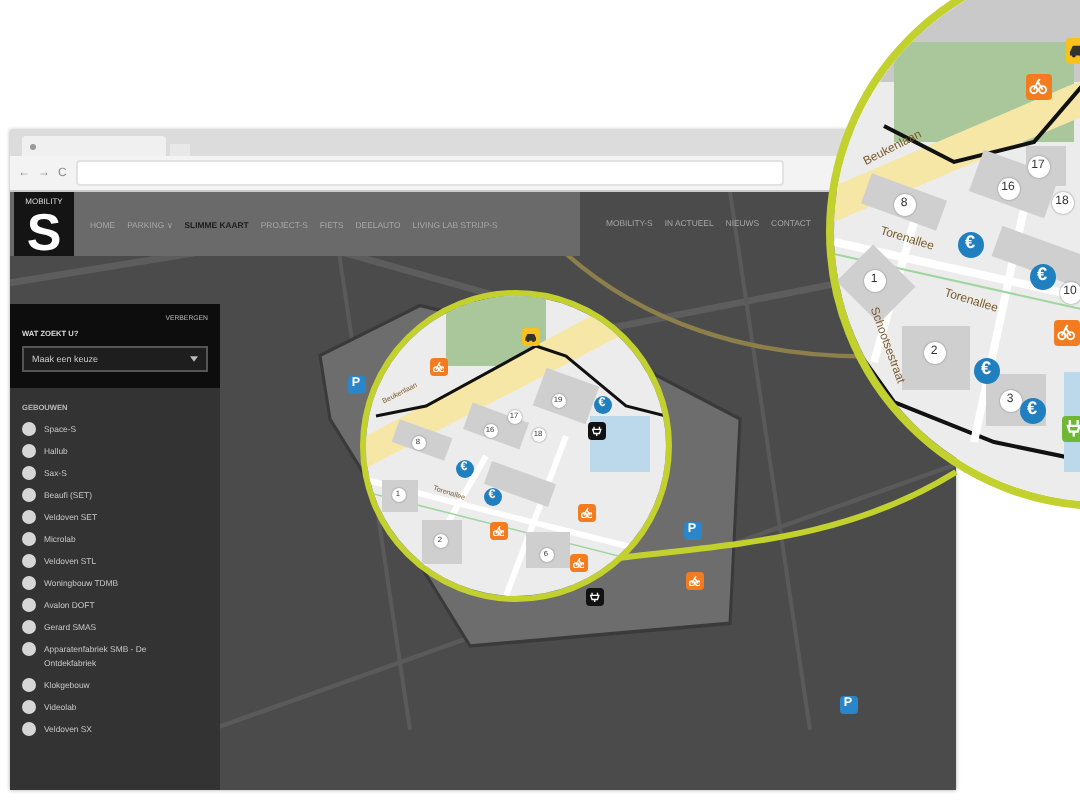 The width and height of the screenshot is (1080, 800). Describe the element at coordinates (194, 359) in the screenshot. I see `caret-icon` at that location.